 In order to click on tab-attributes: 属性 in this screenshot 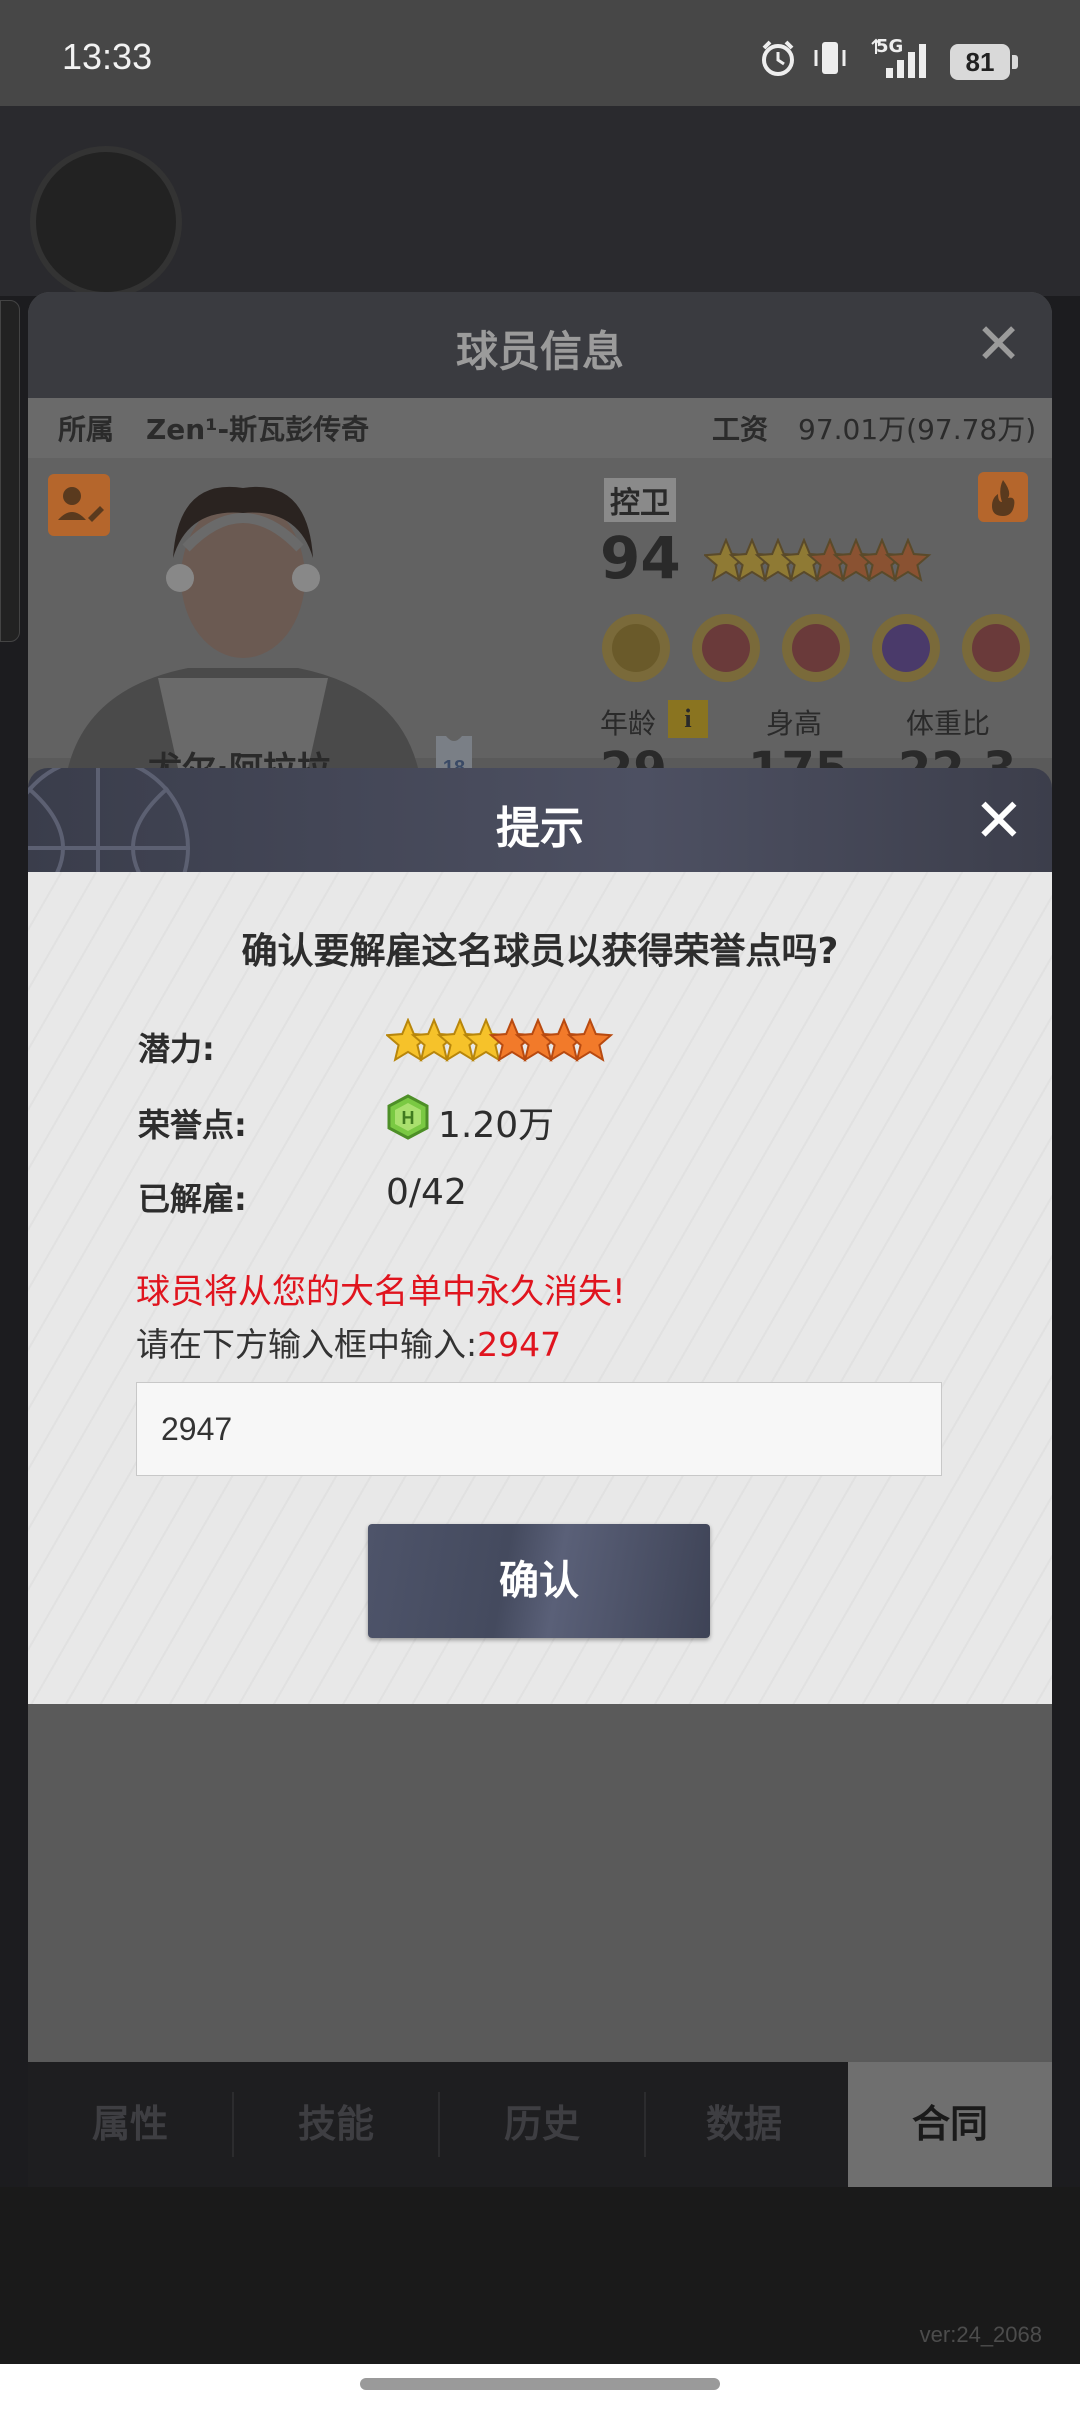, I will do `click(130, 2124)`.